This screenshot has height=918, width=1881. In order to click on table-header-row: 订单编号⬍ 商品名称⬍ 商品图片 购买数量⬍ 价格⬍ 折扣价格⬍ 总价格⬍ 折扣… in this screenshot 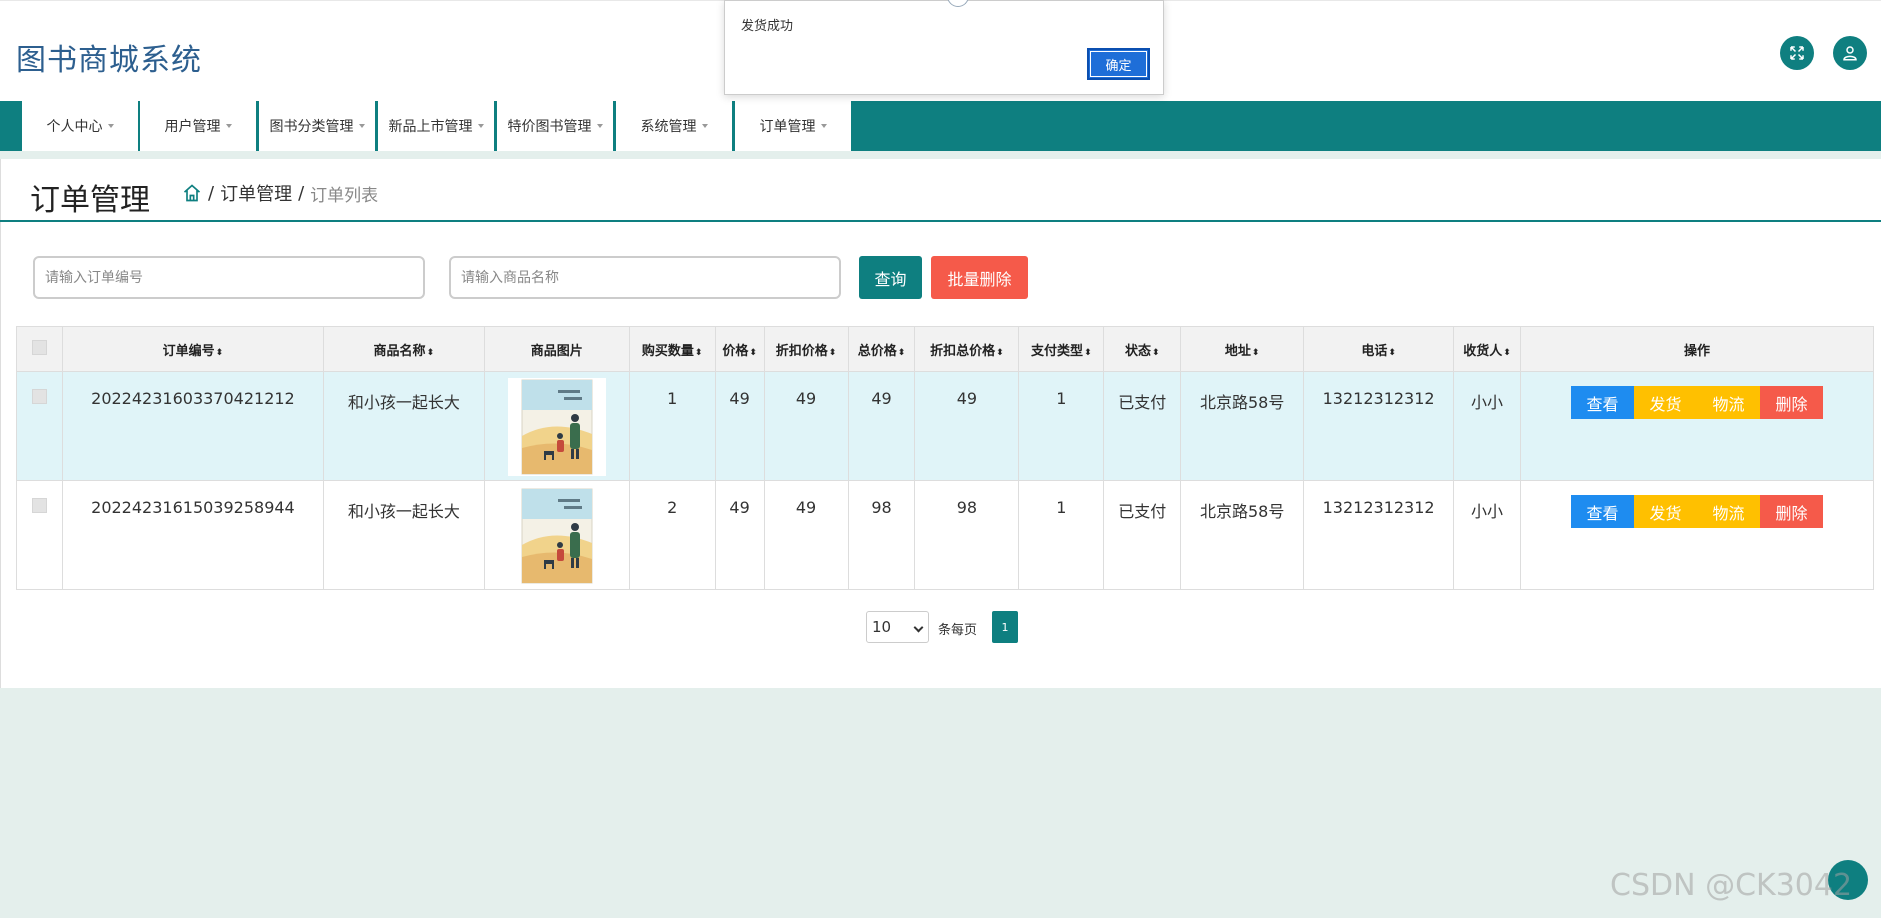, I will do `click(945, 349)`.